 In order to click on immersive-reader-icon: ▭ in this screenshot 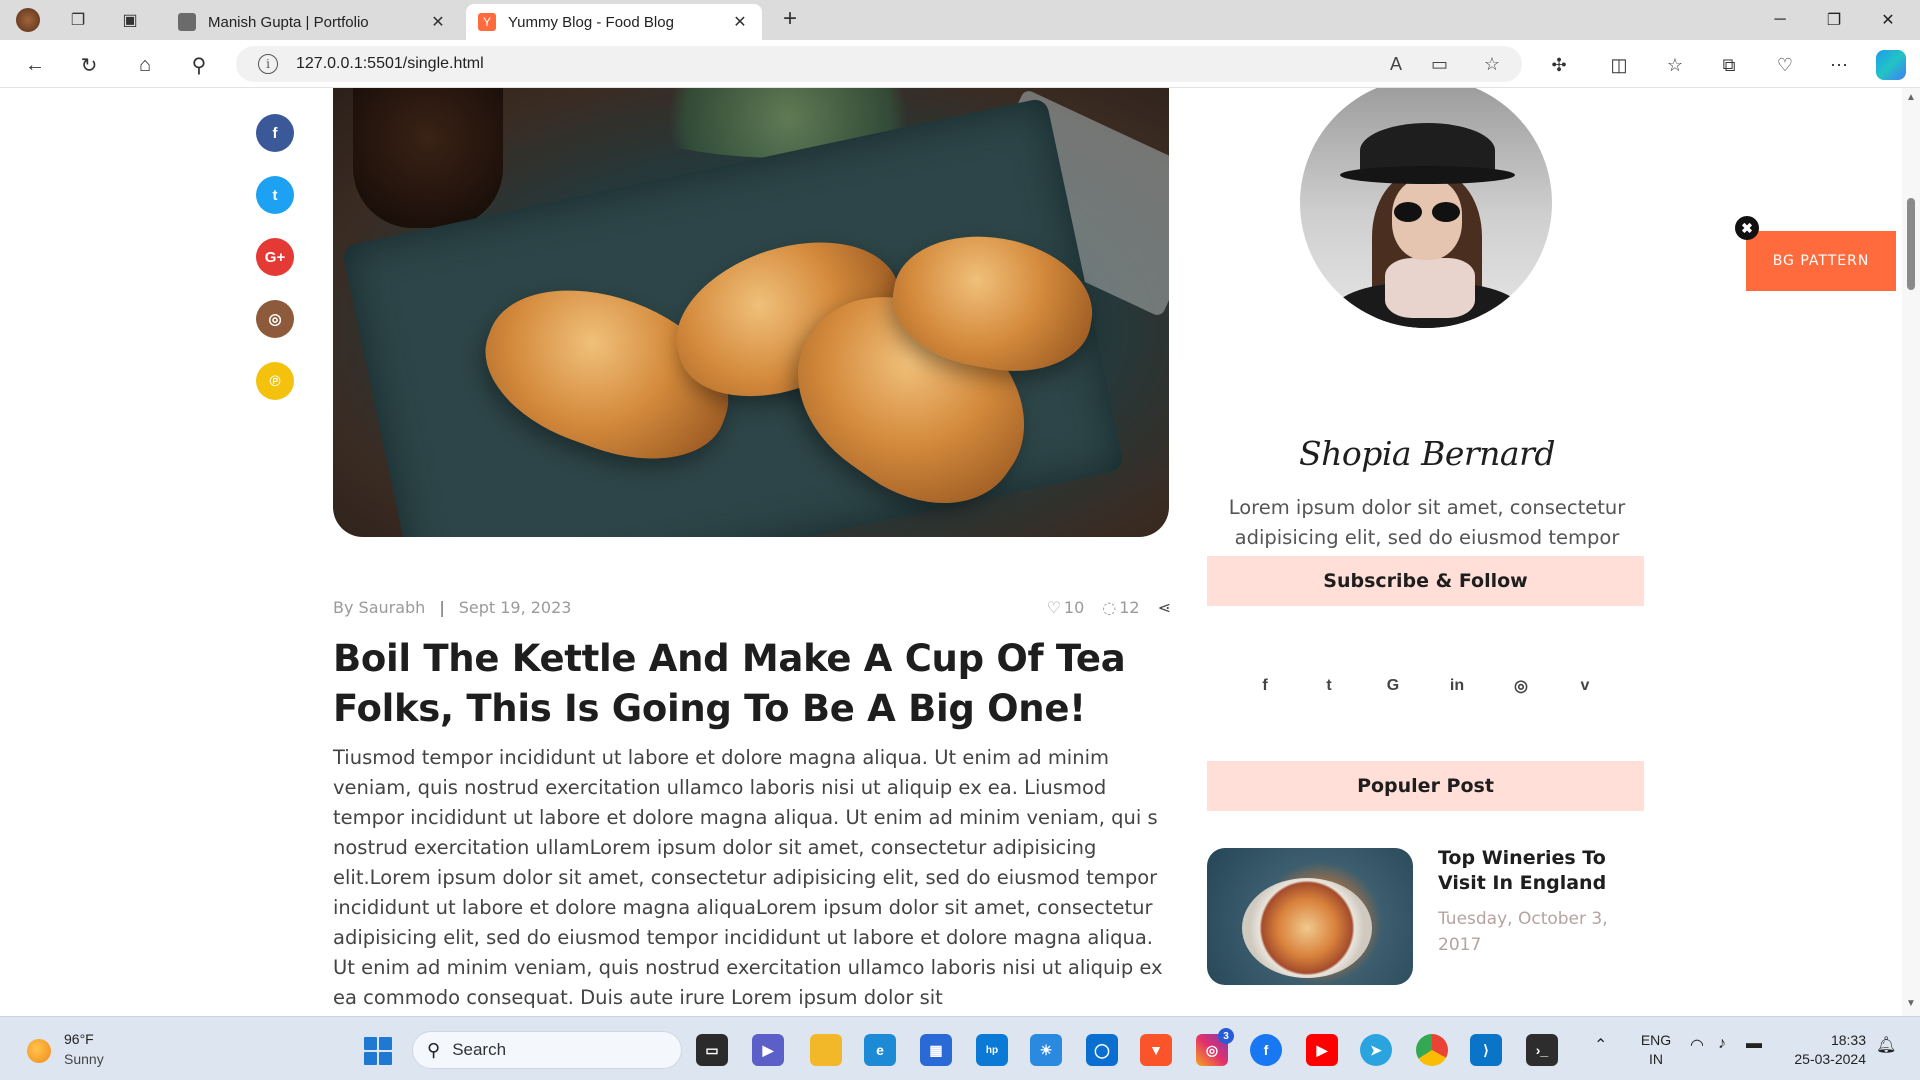, I will do `click(1439, 64)`.